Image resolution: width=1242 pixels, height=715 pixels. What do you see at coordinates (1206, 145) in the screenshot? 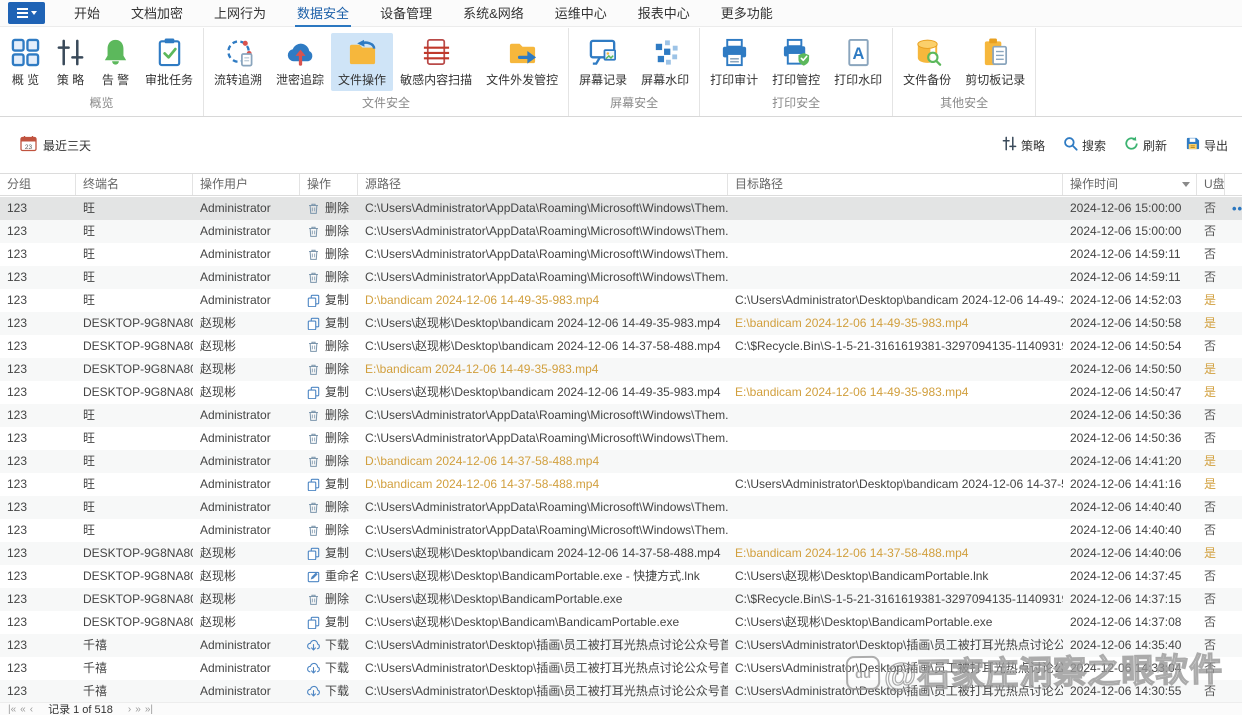
I see `export-button: 导出` at bounding box center [1206, 145].